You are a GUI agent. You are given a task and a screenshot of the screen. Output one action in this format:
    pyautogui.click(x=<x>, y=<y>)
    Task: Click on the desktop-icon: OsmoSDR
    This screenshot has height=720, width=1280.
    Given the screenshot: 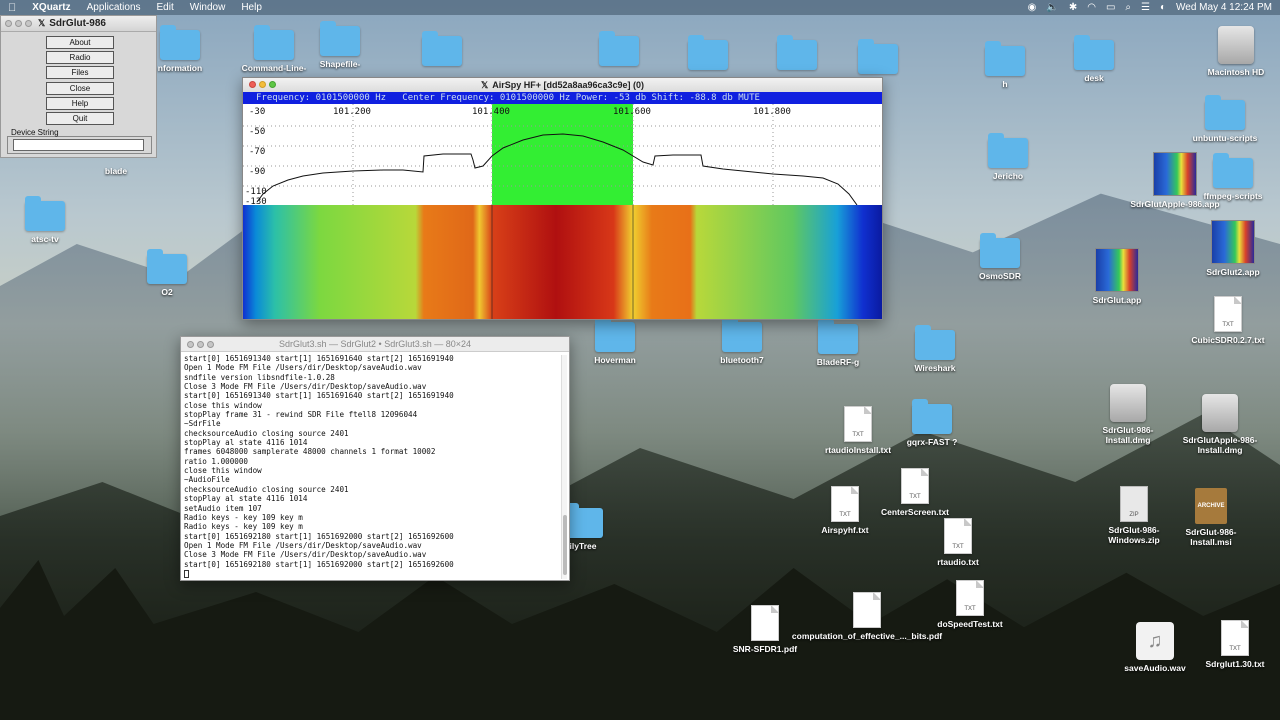 What is the action you would take?
    pyautogui.click(x=1000, y=257)
    